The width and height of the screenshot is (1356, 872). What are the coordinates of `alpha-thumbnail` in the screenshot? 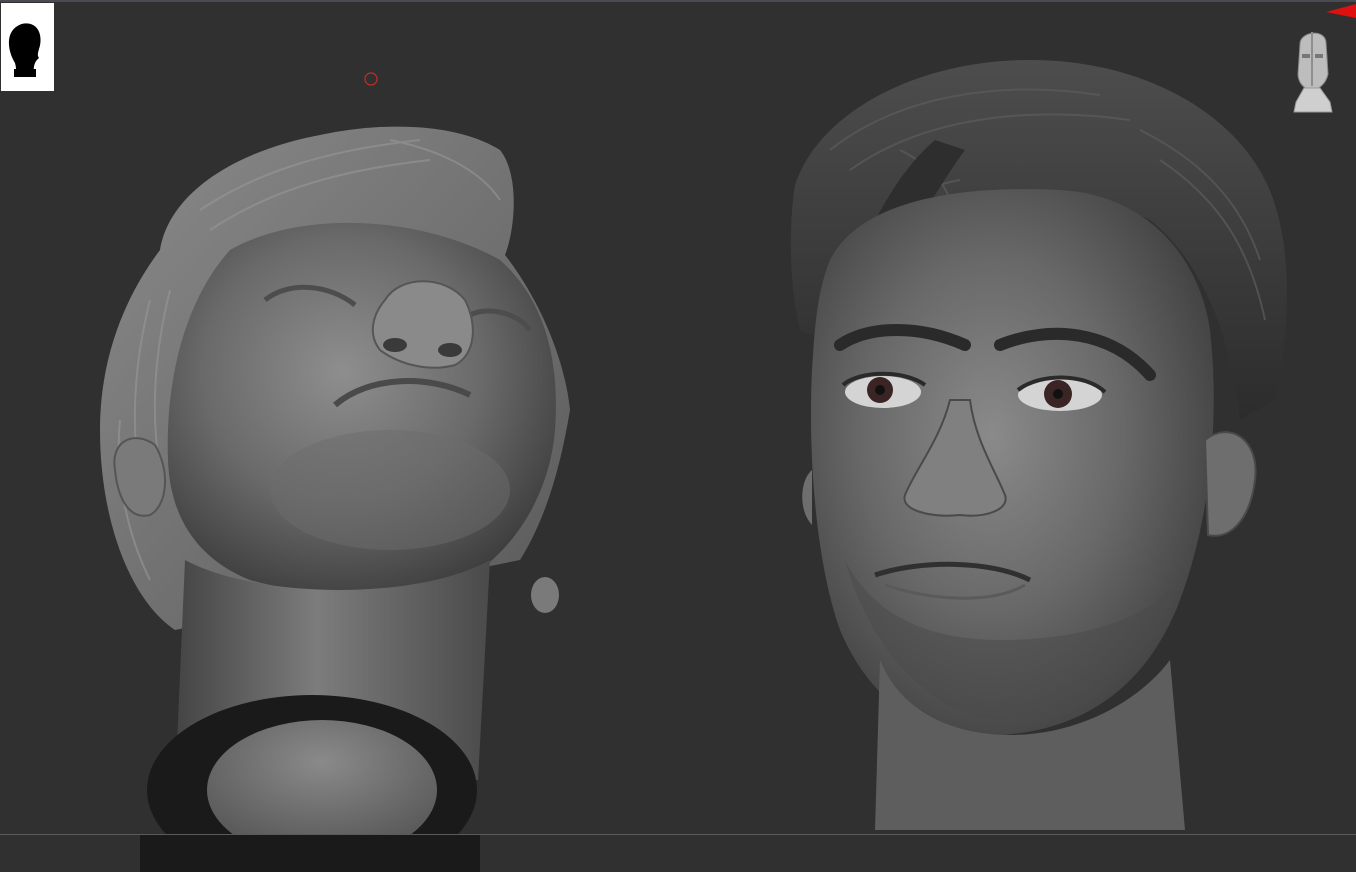 It's located at (27, 47).